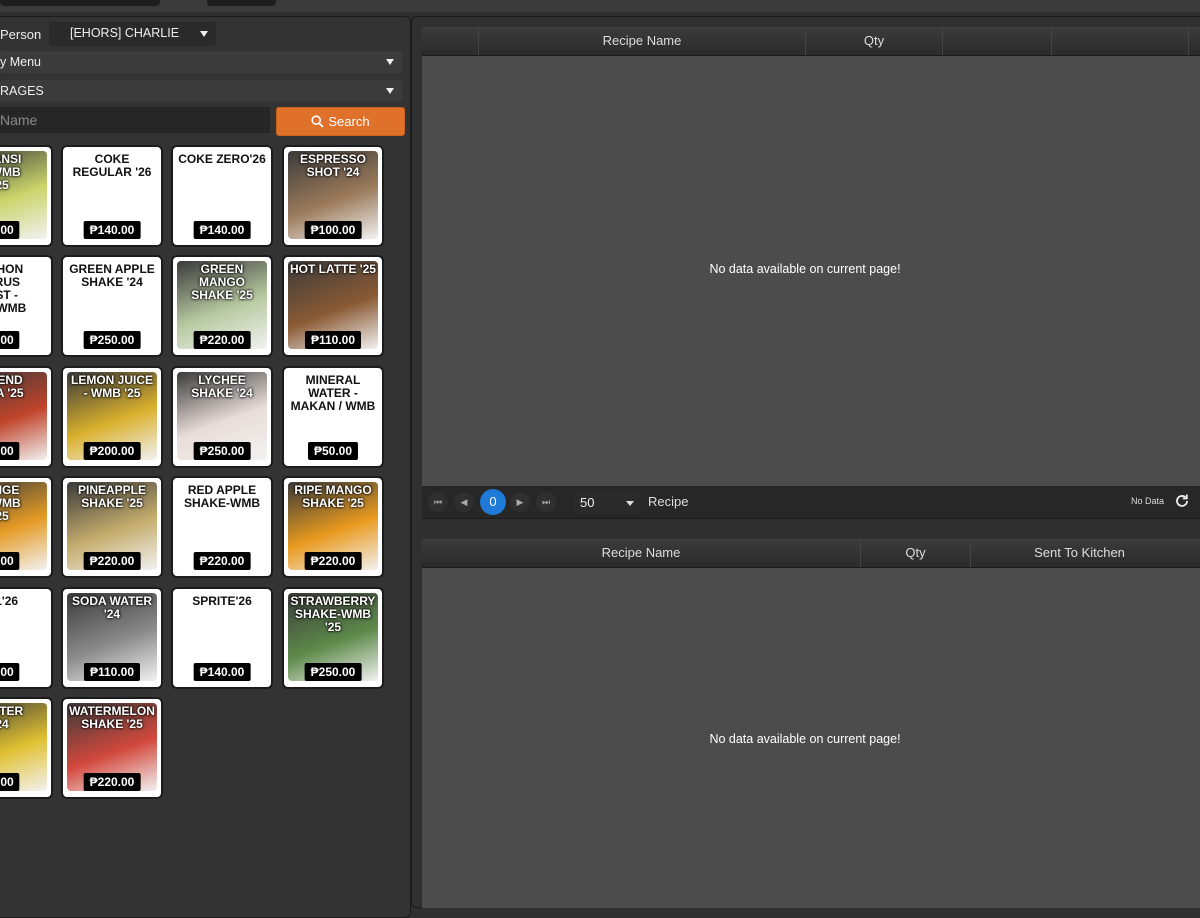 The width and height of the screenshot is (1200, 918). What do you see at coordinates (26, 638) in the screenshot?
I see `menu-item-tile: AL'26 0.00` at bounding box center [26, 638].